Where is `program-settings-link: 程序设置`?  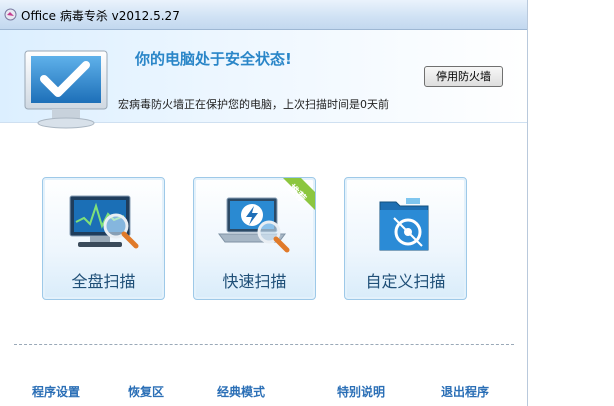 program-settings-link: 程序设置 is located at coordinates (56, 391).